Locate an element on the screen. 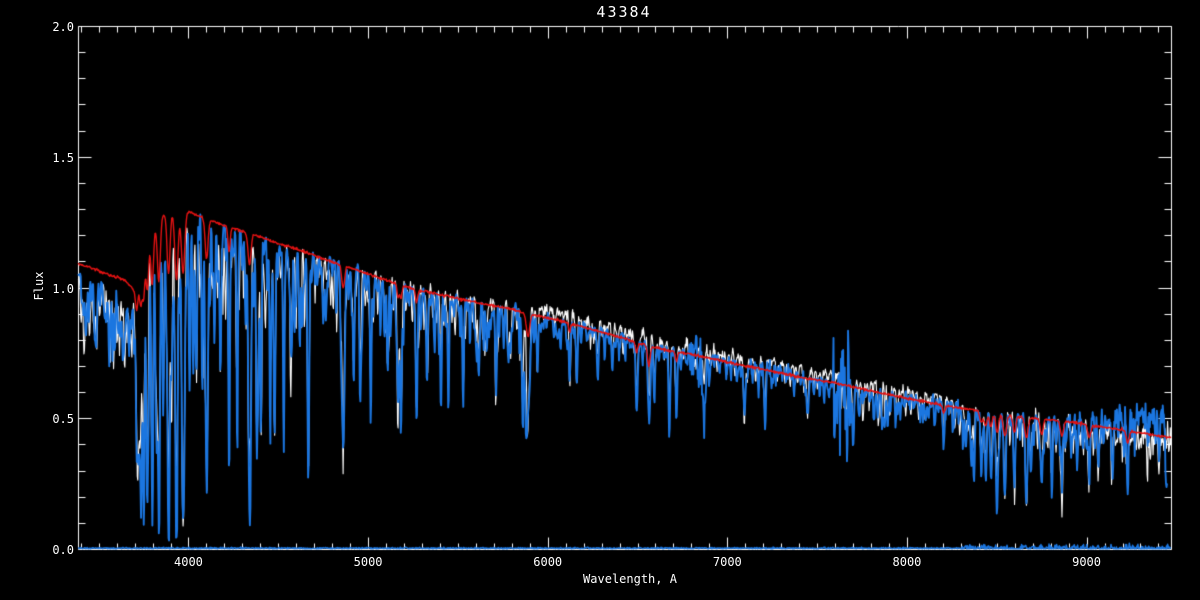  plot-title: 43384 is located at coordinates (624, 12).